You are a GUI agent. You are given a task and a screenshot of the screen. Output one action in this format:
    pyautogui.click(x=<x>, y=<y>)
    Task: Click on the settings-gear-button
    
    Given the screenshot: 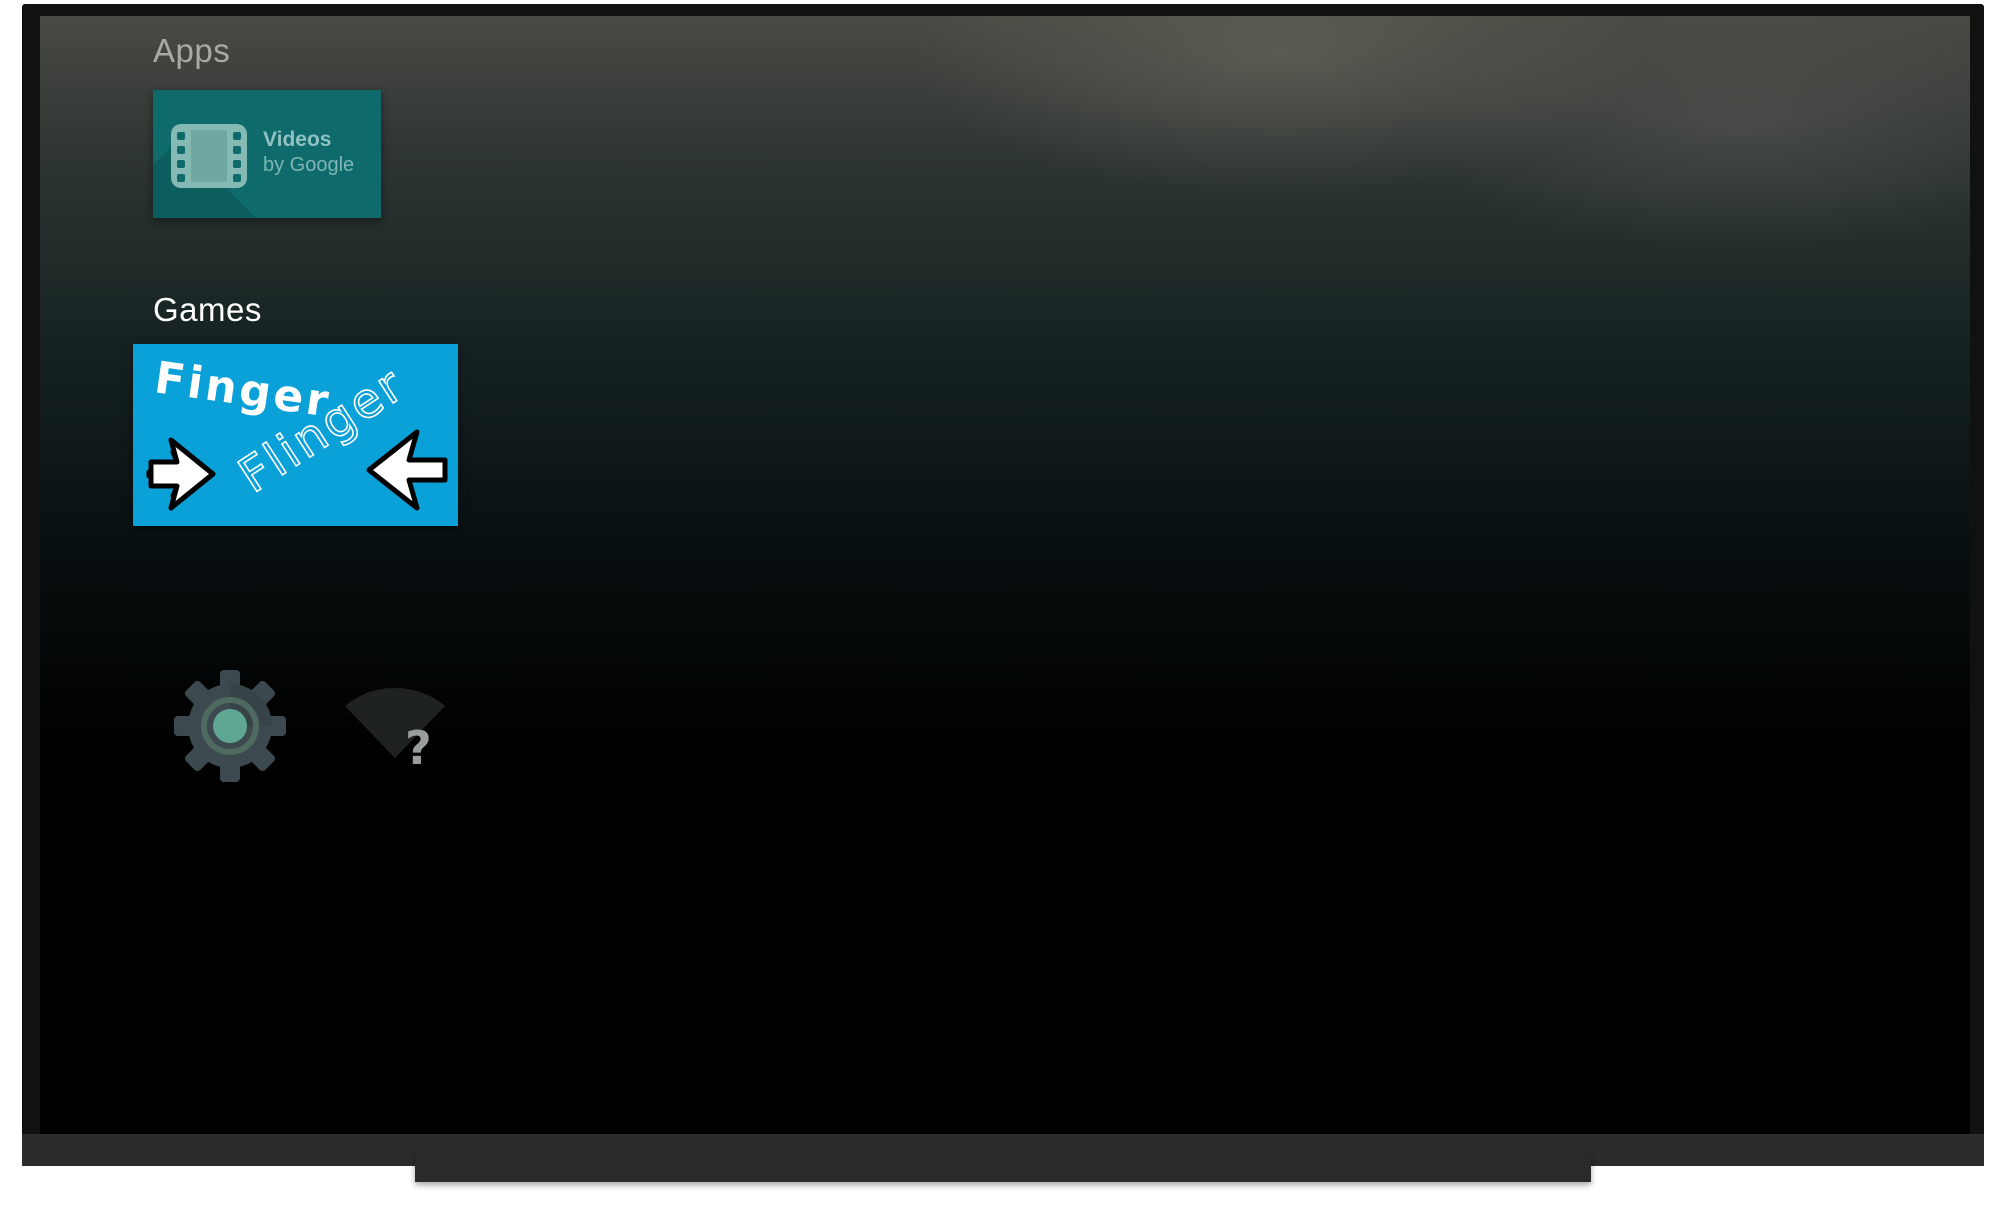 What is the action you would take?
    pyautogui.click(x=230, y=726)
    